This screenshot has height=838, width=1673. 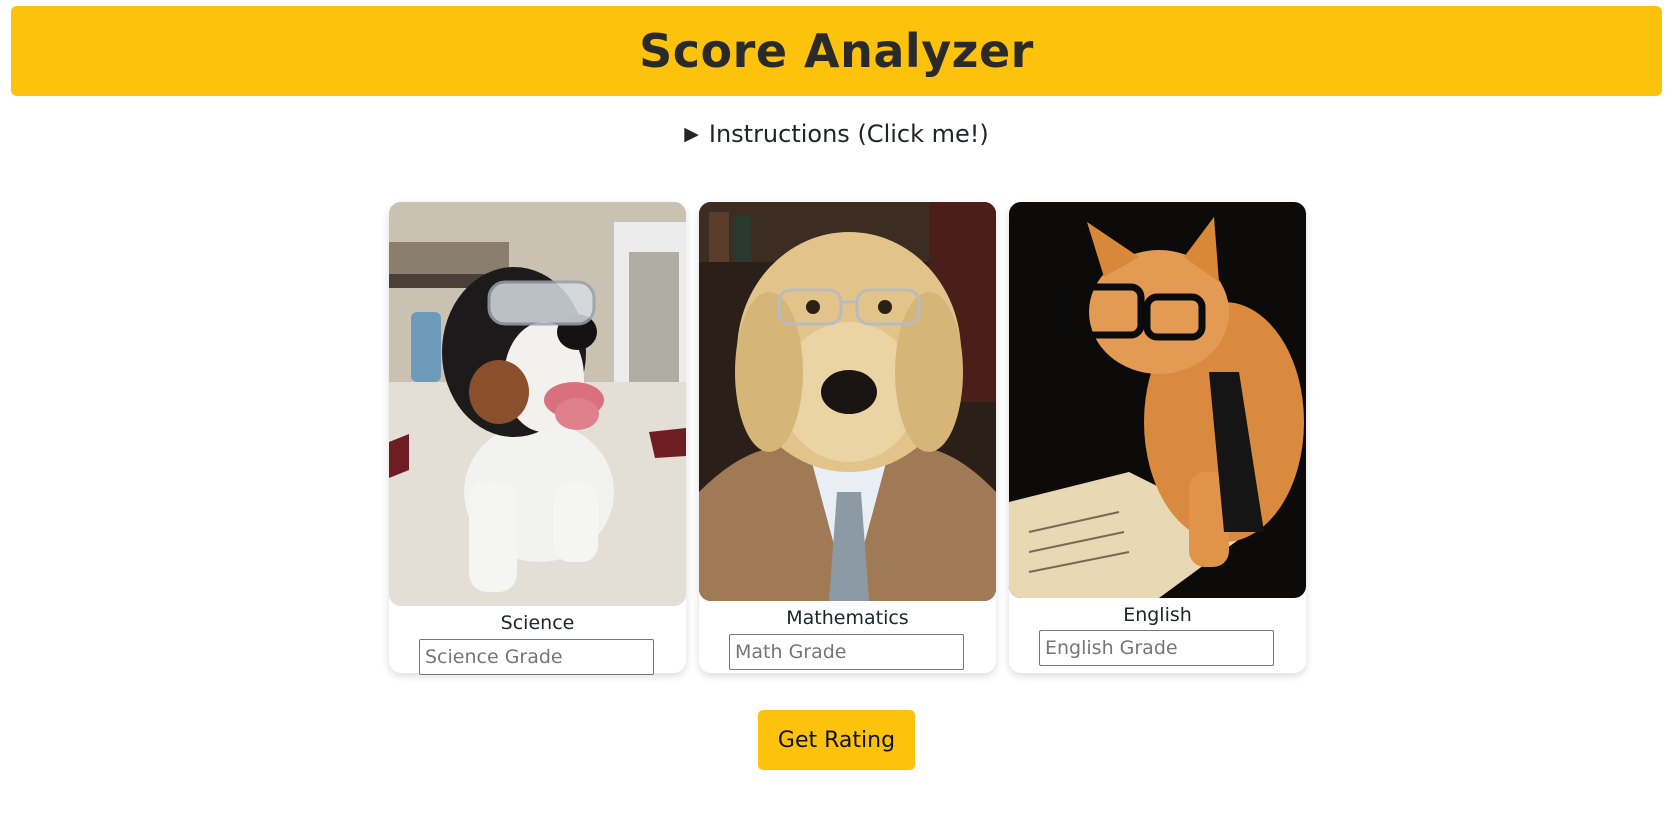 I want to click on subject-card-english: English, so click(x=1157, y=437).